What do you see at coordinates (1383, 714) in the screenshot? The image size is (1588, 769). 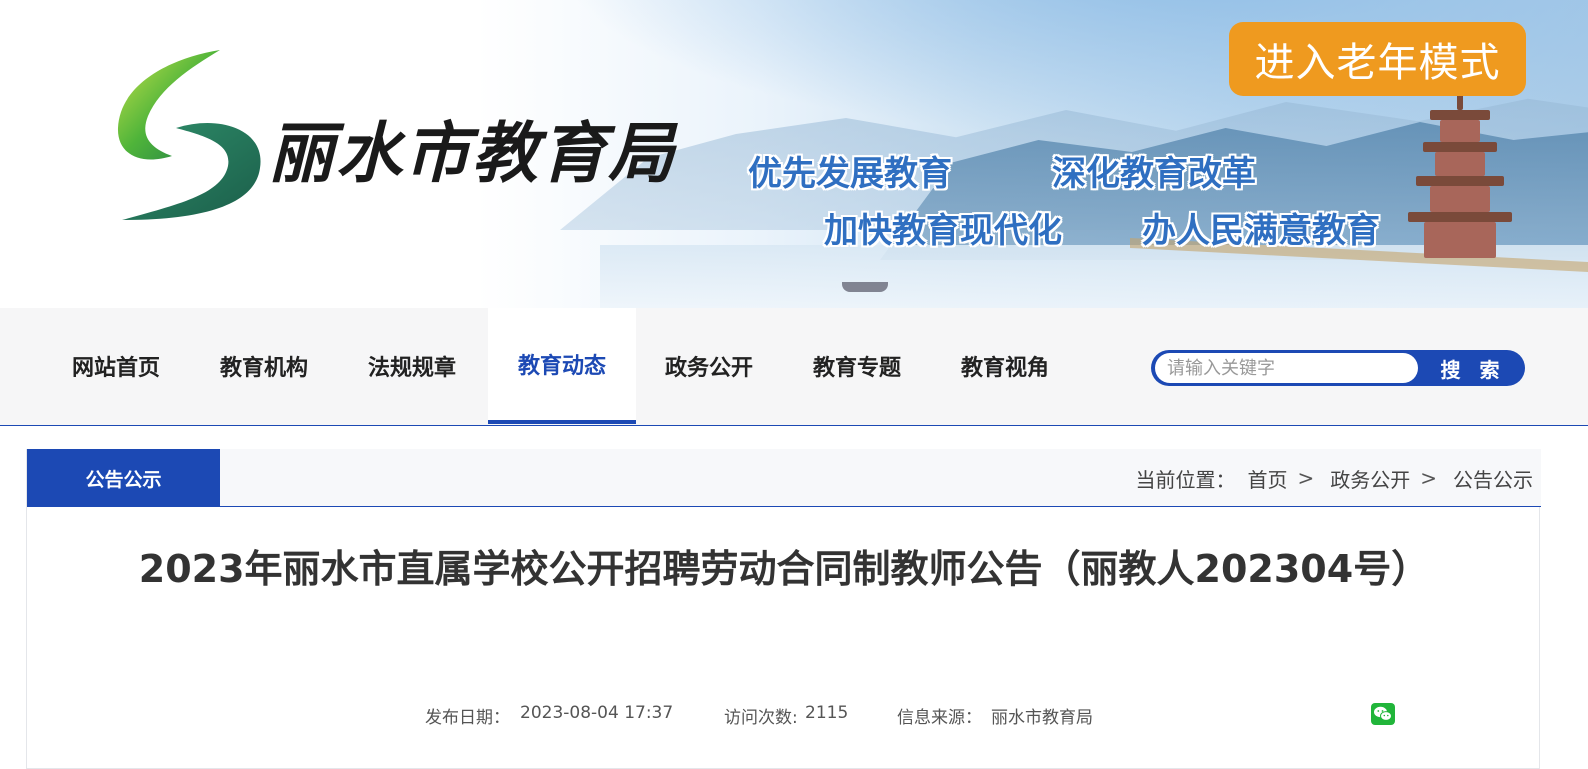 I see `wechat-icon` at bounding box center [1383, 714].